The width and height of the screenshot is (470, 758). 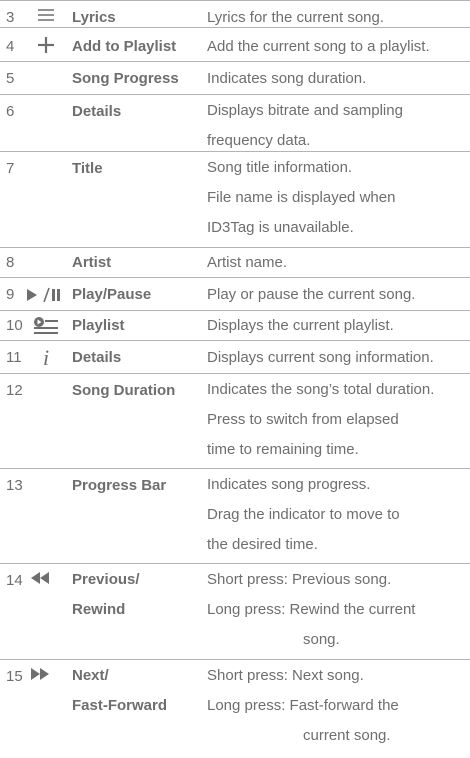 What do you see at coordinates (10, 168) in the screenshot?
I see `row-number: 7` at bounding box center [10, 168].